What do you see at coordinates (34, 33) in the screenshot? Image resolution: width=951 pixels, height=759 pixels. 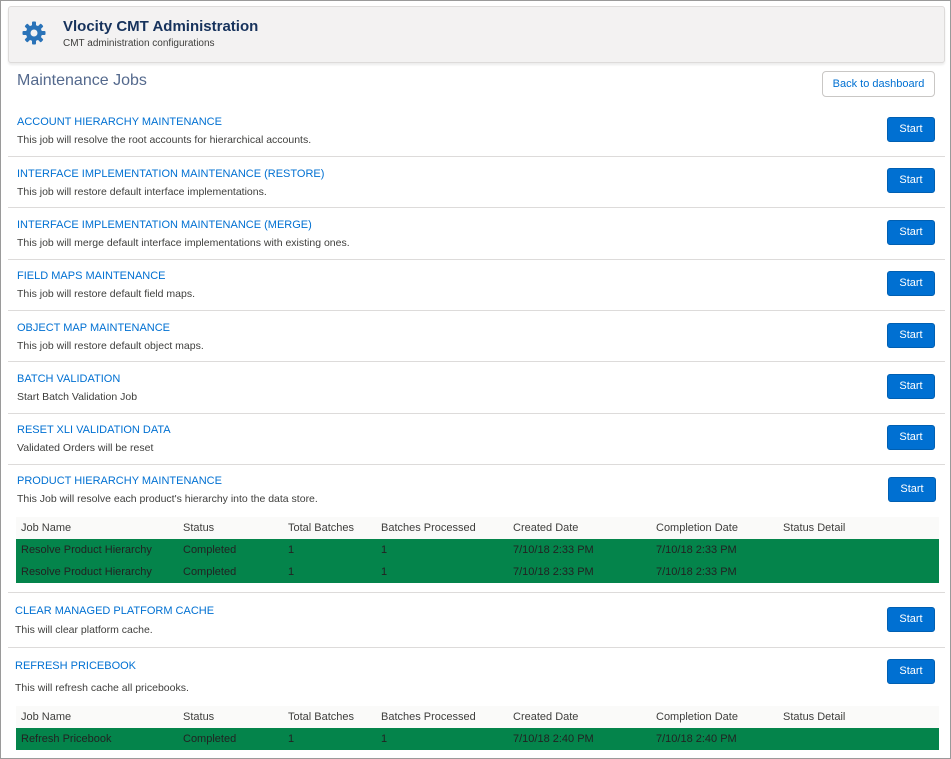 I see `gear-icon` at bounding box center [34, 33].